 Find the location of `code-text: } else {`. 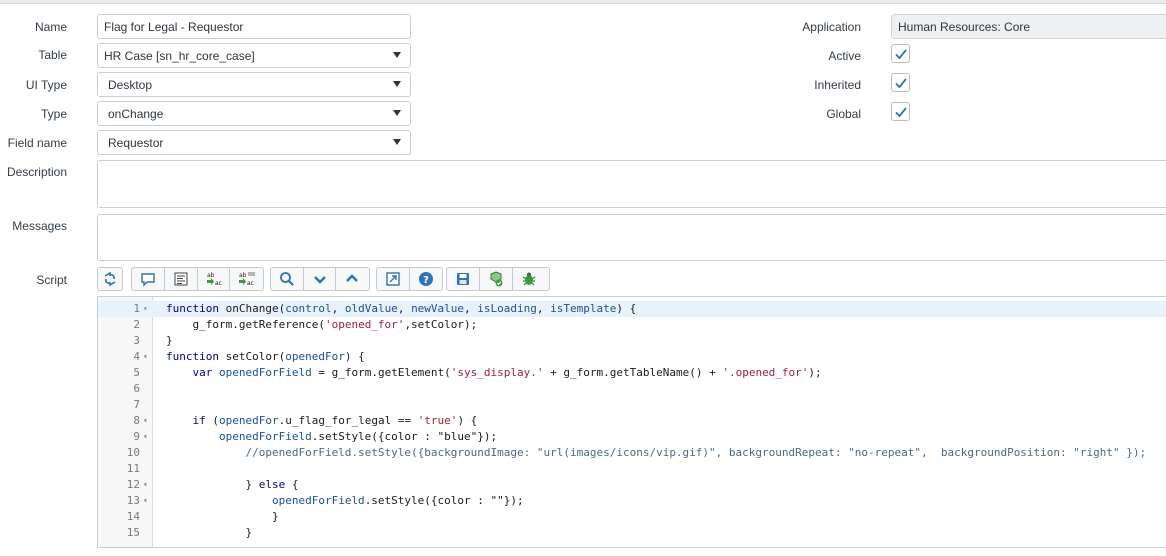

code-text: } else { is located at coordinates (232, 484).